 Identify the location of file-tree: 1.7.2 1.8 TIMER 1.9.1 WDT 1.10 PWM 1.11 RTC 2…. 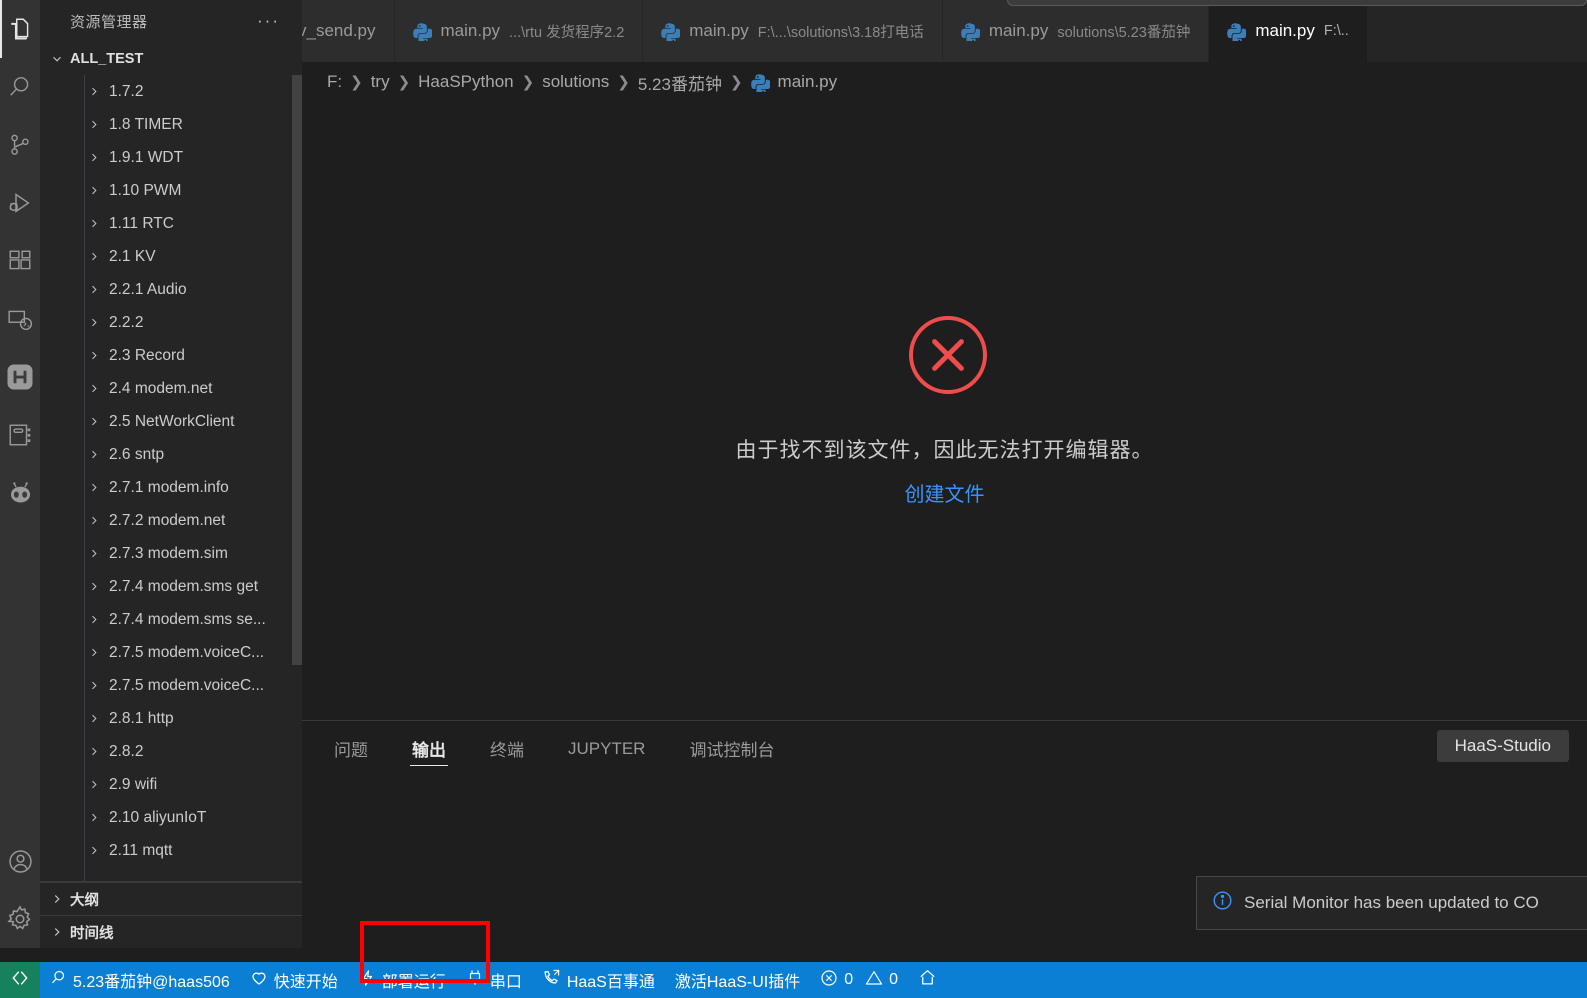
(171, 478).